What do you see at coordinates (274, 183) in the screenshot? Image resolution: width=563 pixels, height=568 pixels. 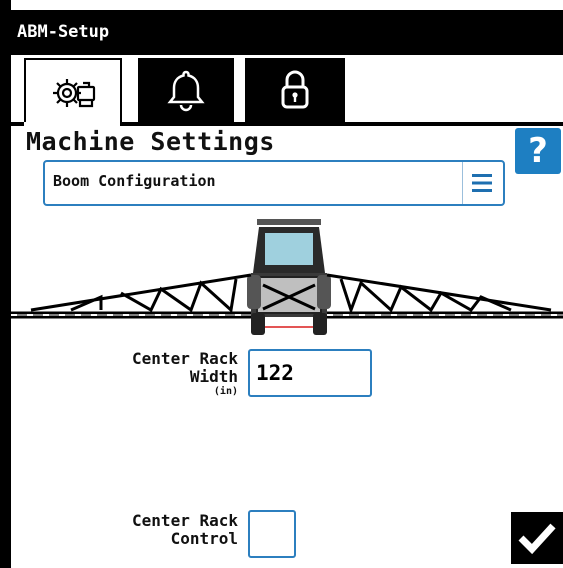 I see `boom-configuration-select: Boom Configuration` at bounding box center [274, 183].